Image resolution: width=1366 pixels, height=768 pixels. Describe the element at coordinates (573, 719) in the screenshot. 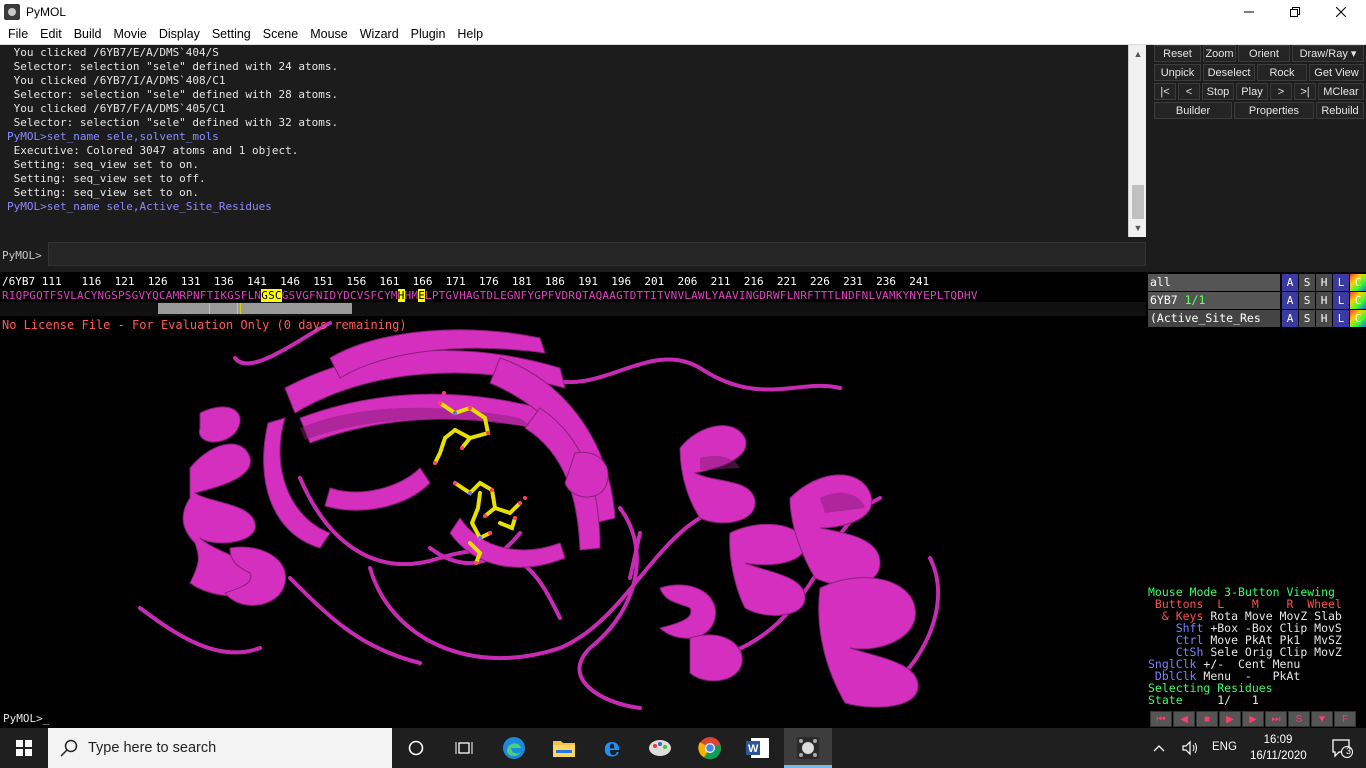

I see `bottom-command-line: PyMOL>_` at that location.